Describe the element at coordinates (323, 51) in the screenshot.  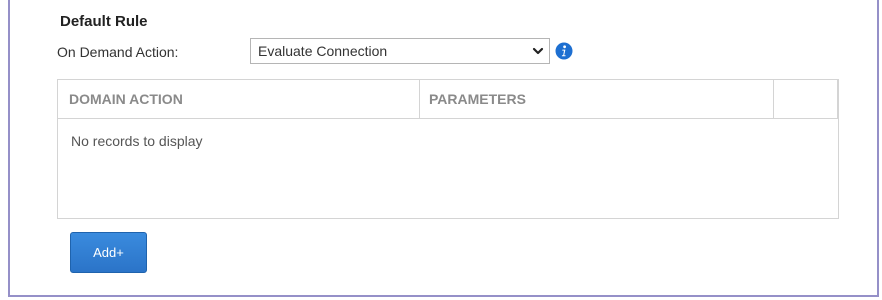
I see `on-demand-action-value: Evaluate Connection` at that location.